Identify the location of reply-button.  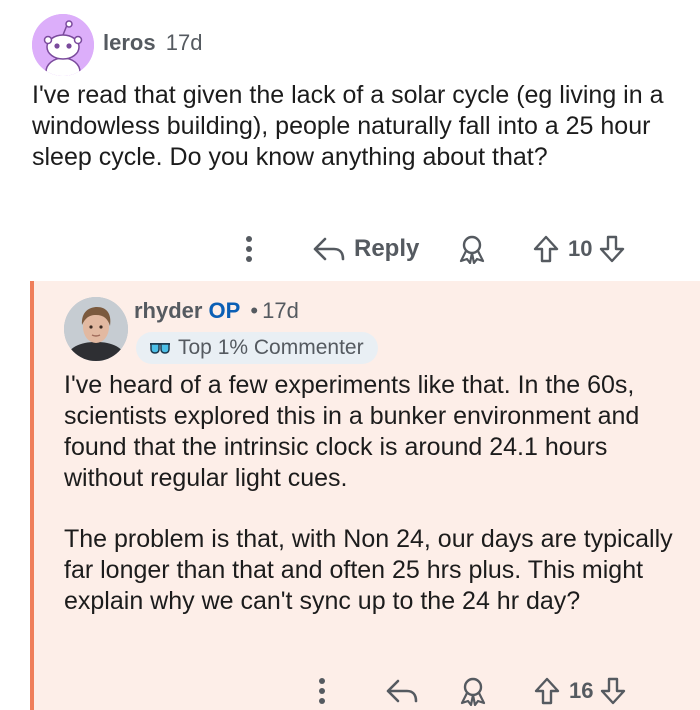
(402, 691).